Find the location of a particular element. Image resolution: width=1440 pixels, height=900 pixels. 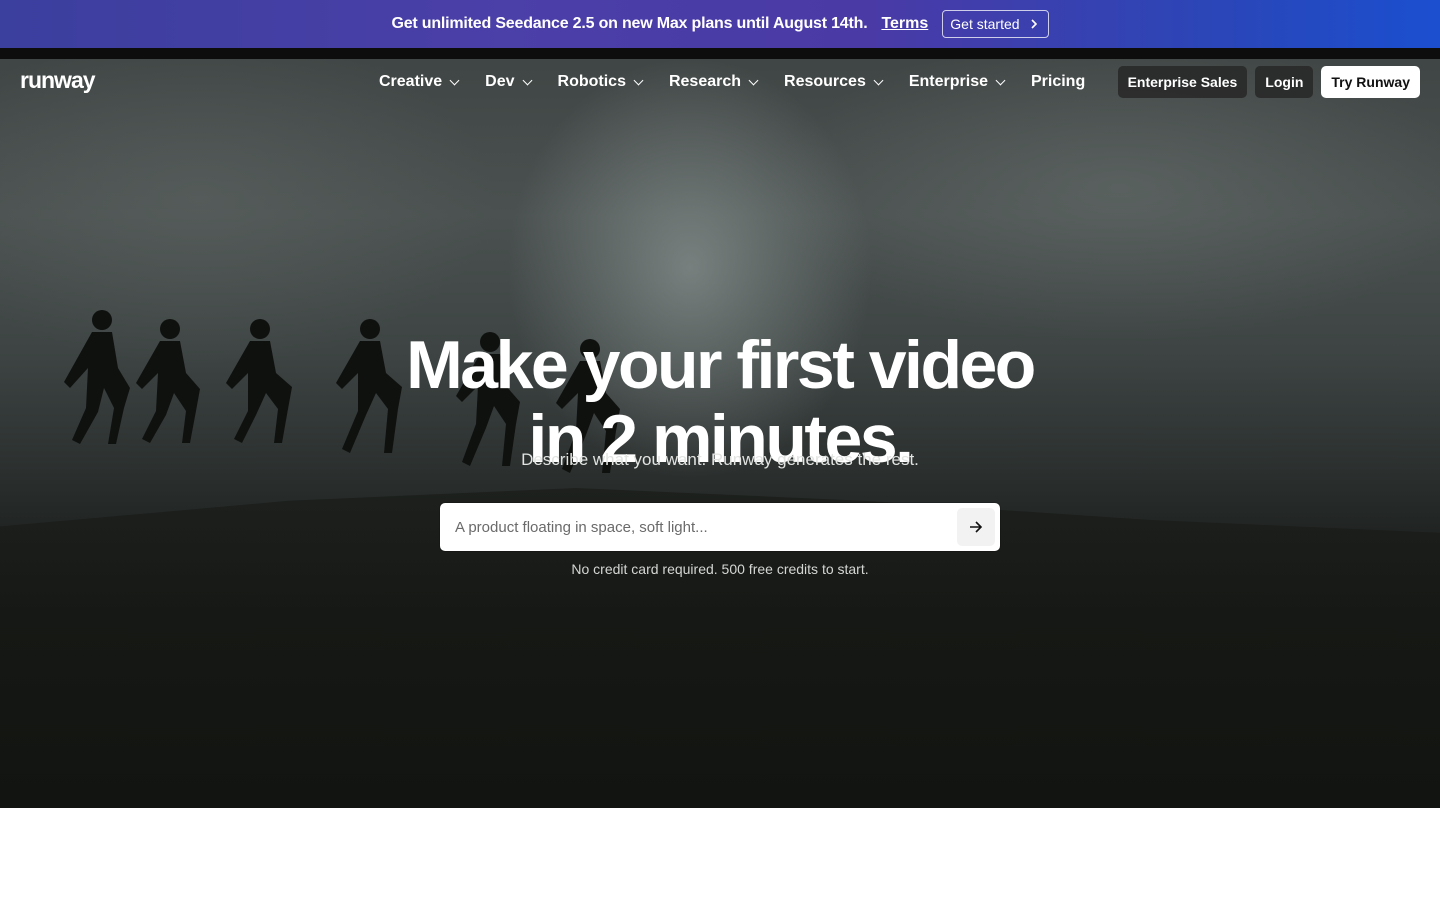

promo-get-started-label: Get started is located at coordinates (985, 24).